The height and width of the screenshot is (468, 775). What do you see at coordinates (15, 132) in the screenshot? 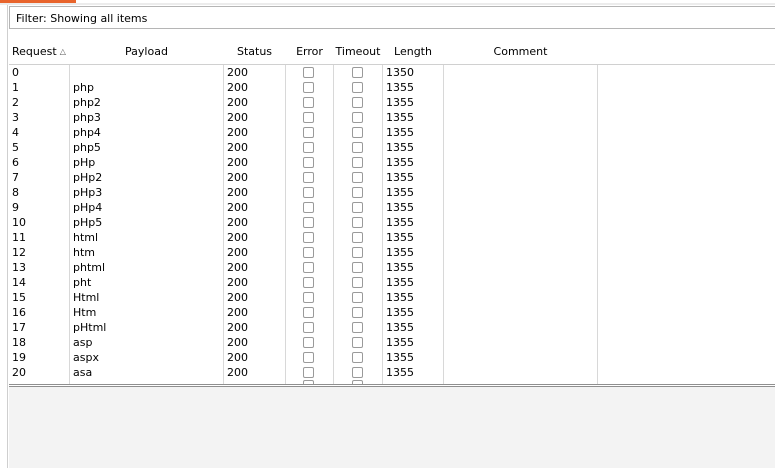
I see `cell-request: 4` at bounding box center [15, 132].